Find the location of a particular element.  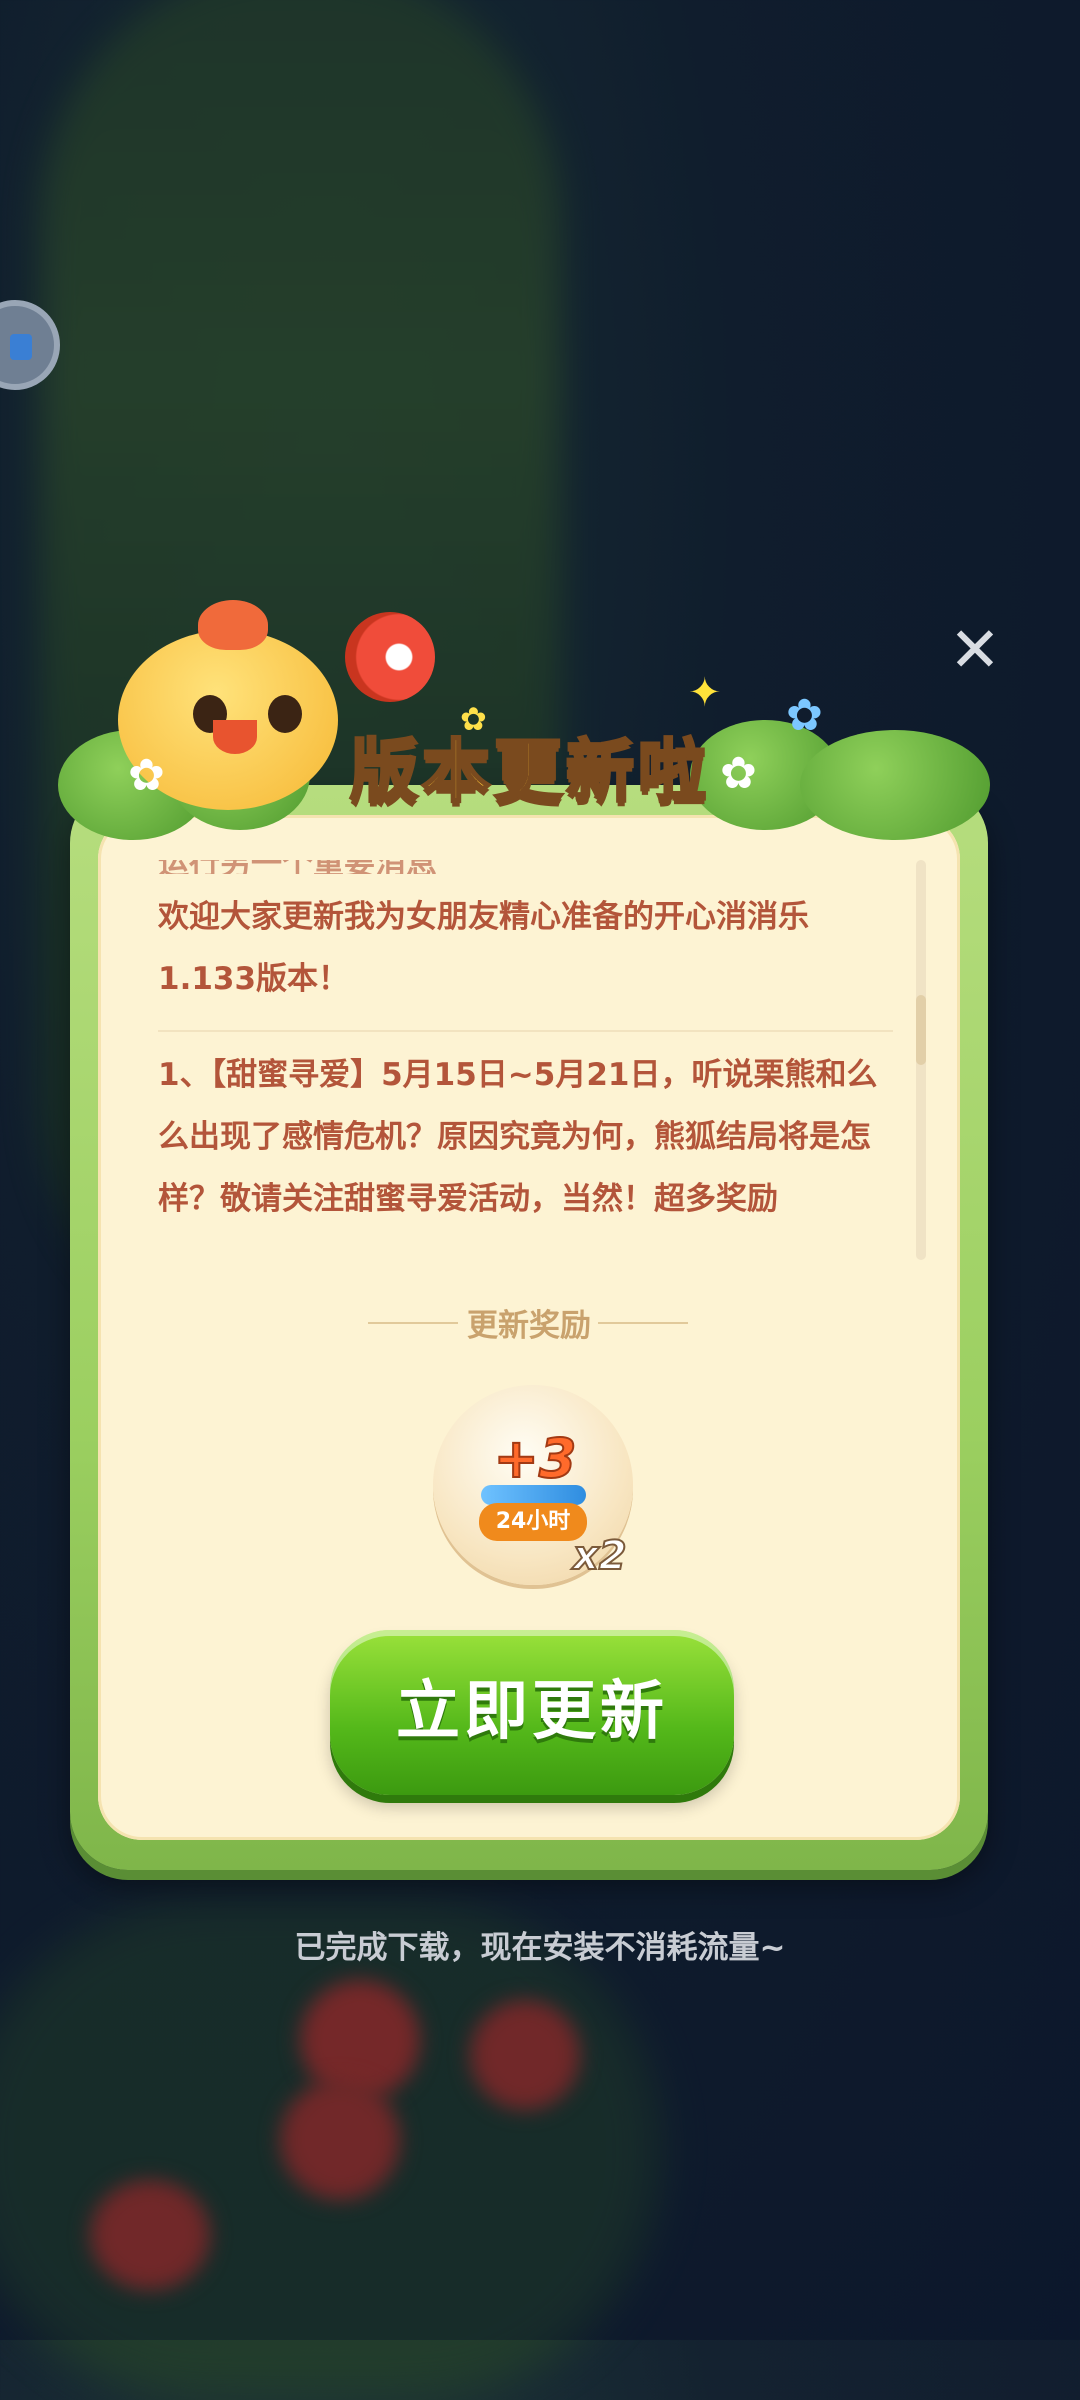

install-hint: 已完成下载，现在安装不消耗流量~ is located at coordinates (540, 1948).